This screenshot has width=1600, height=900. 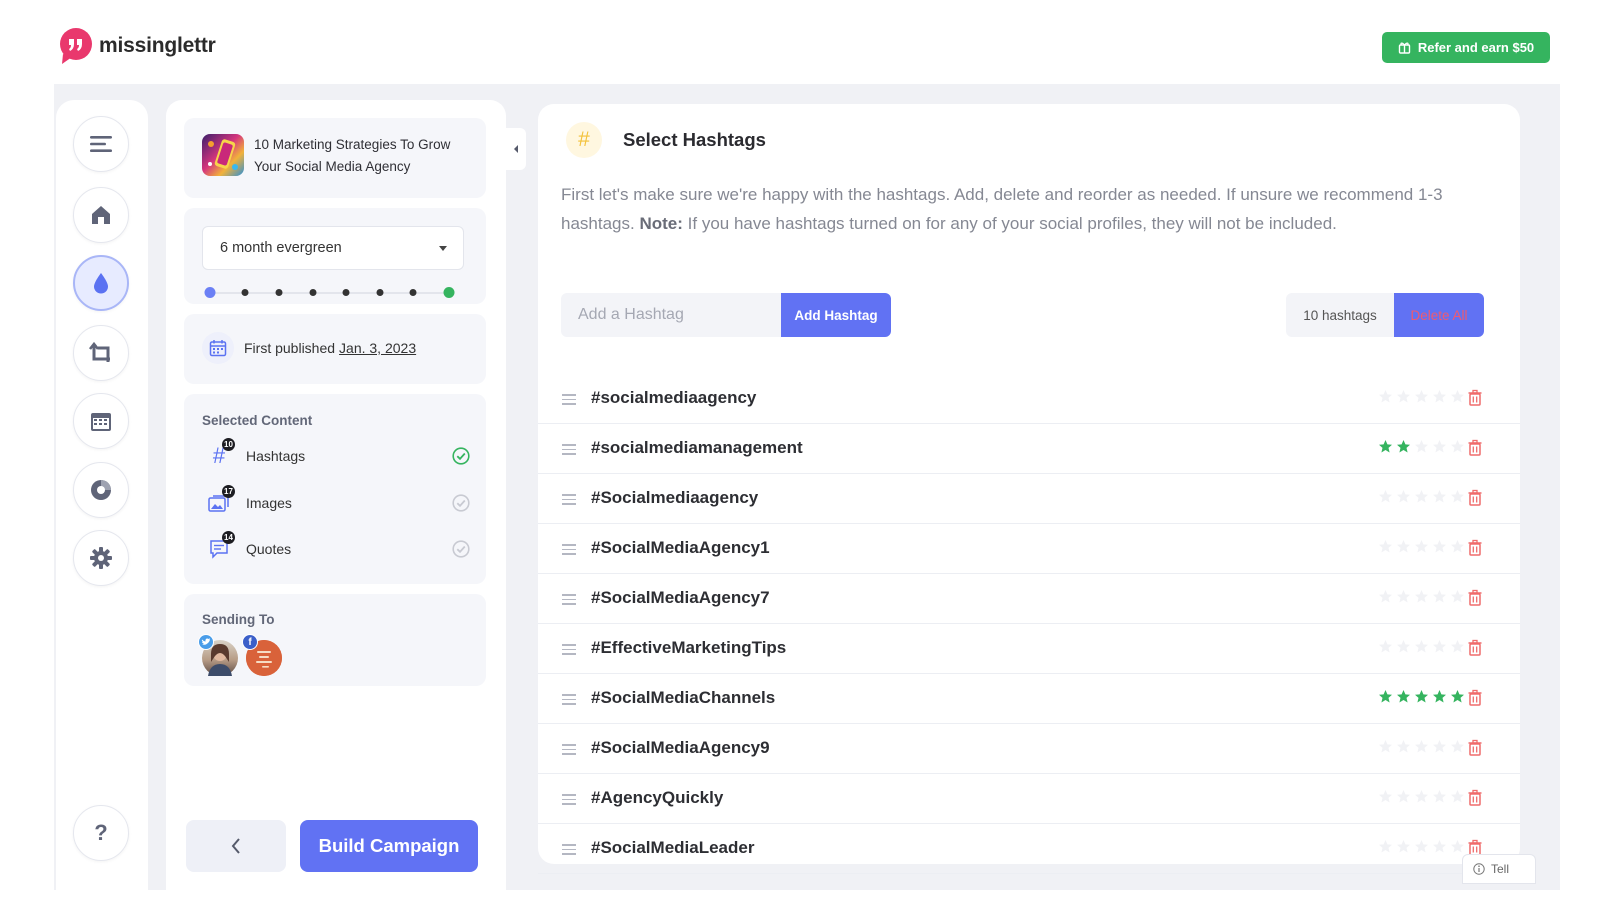 I want to click on refer-button: Refer and earn $50, so click(x=1466, y=47).